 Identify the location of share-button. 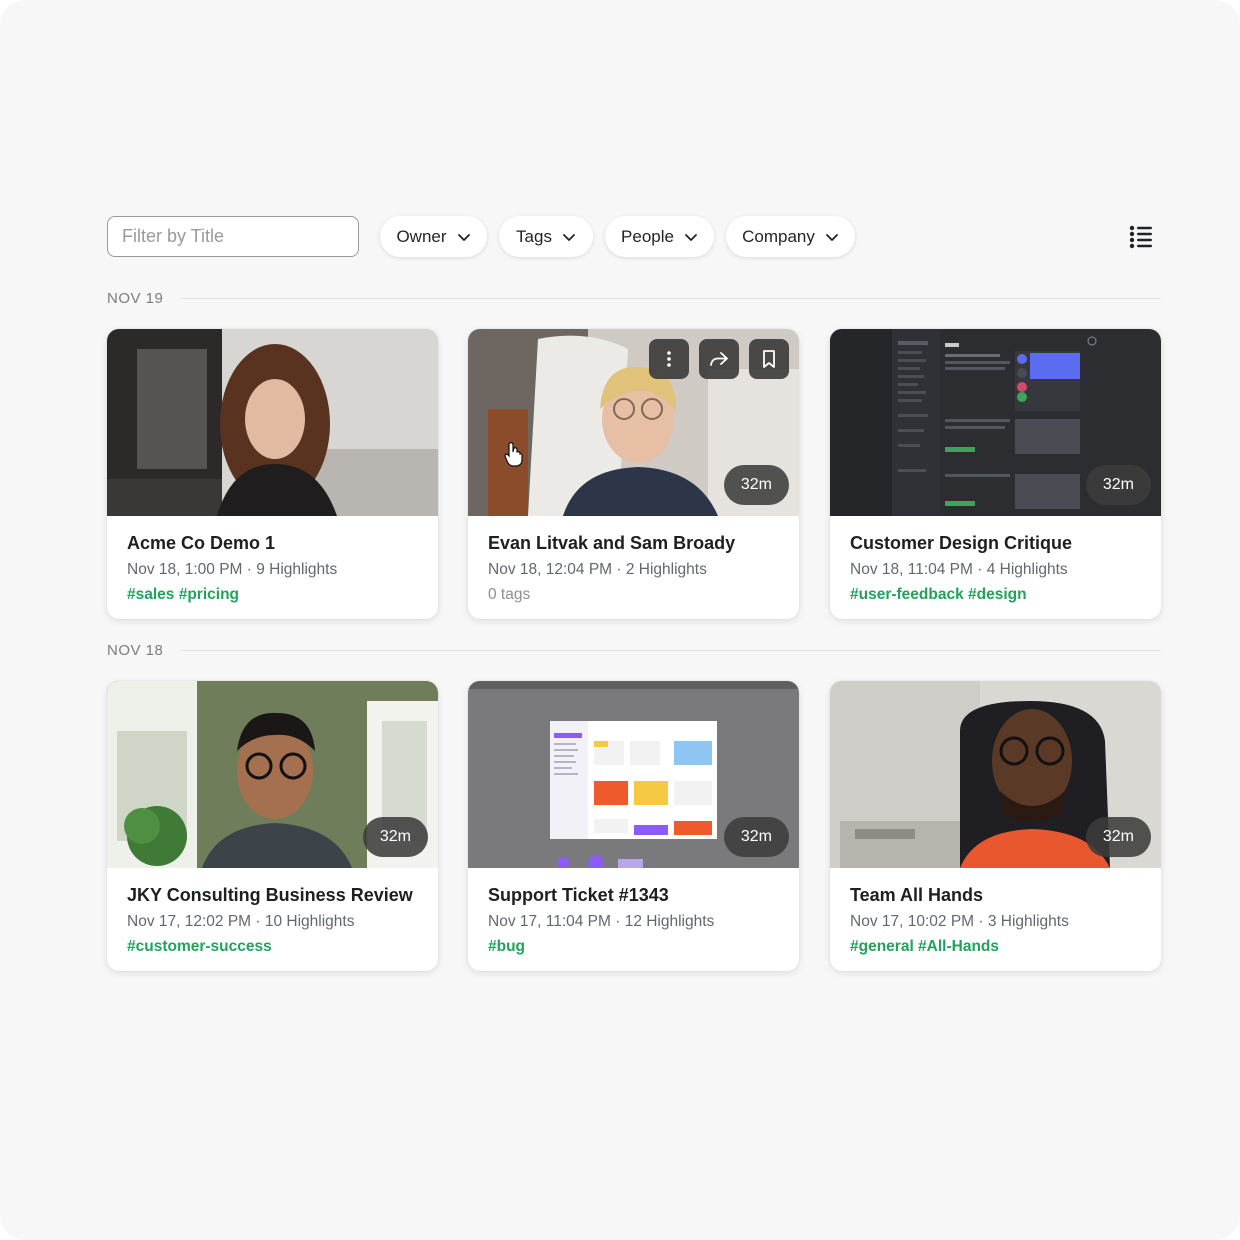
(719, 359).